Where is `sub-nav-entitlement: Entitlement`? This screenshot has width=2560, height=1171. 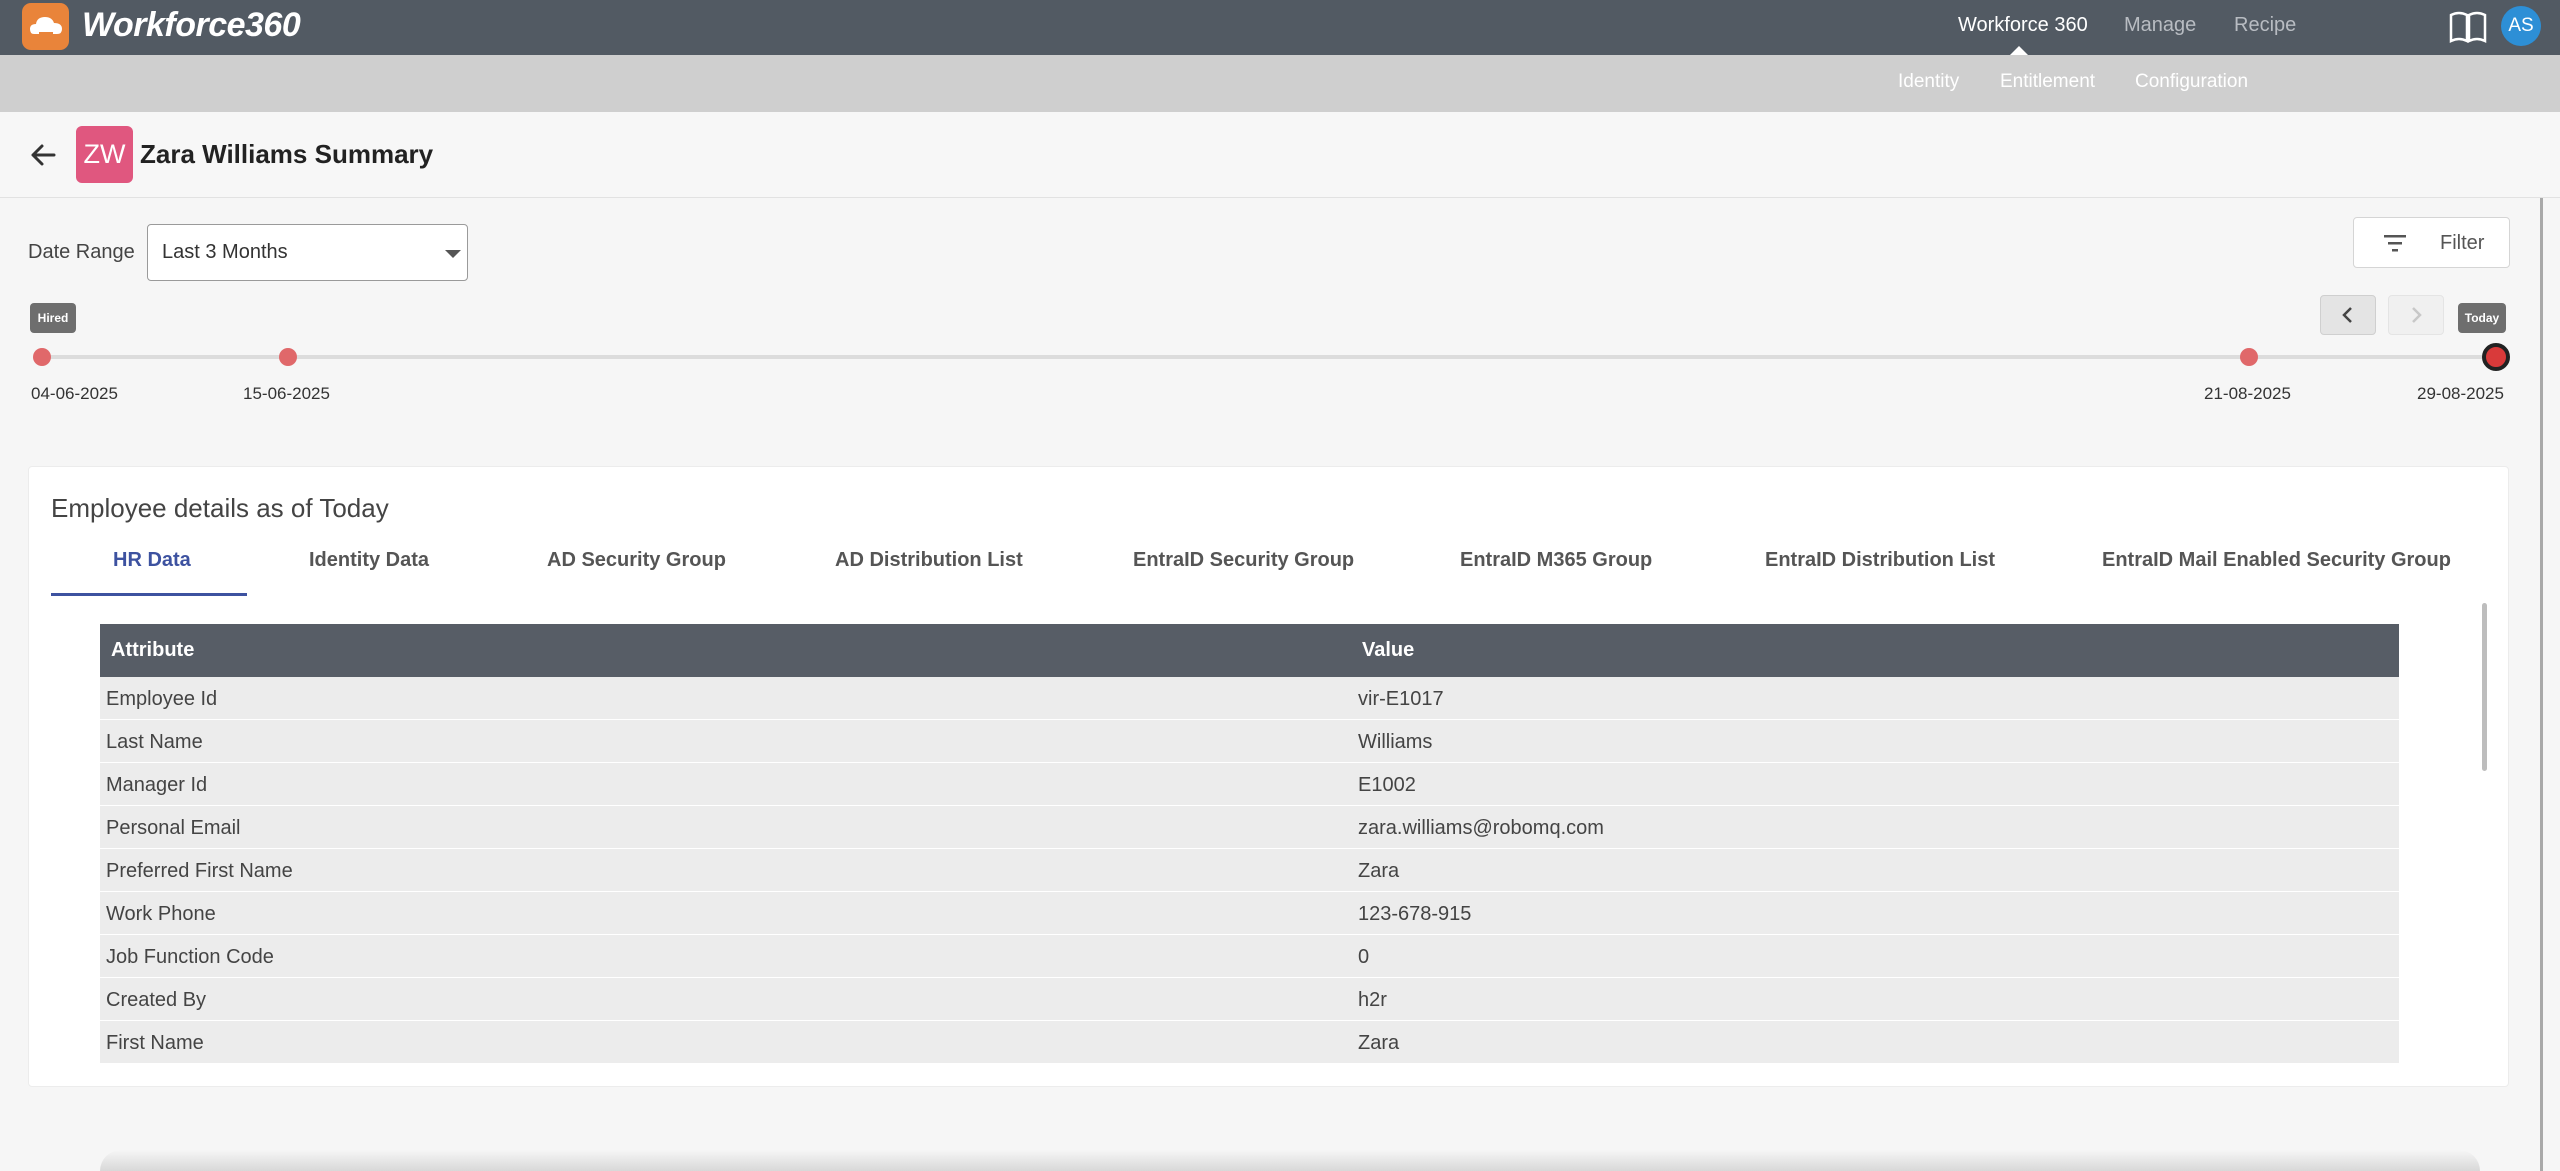
sub-nav-entitlement: Entitlement is located at coordinates (2047, 82).